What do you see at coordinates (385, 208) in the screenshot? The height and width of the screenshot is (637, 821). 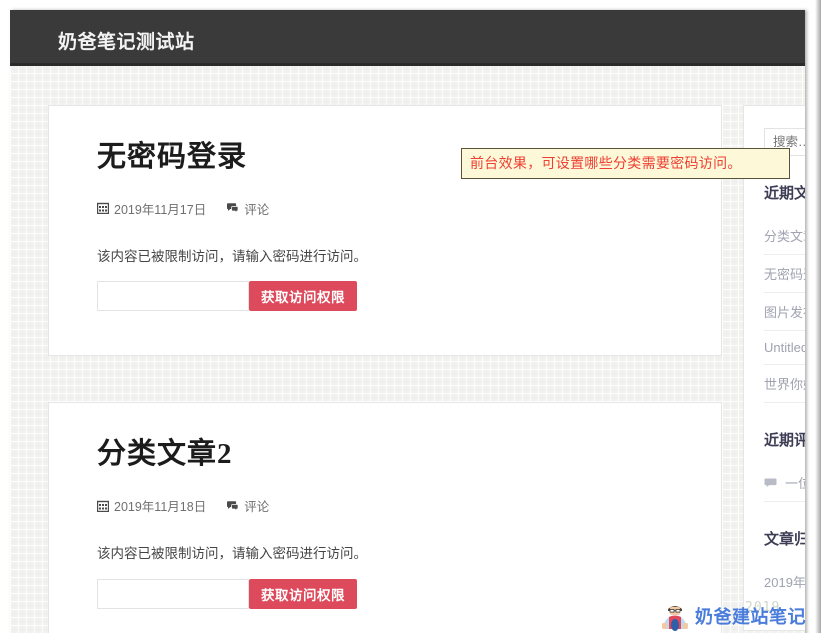 I see `post-meta: 2019年11月17日 评论` at bounding box center [385, 208].